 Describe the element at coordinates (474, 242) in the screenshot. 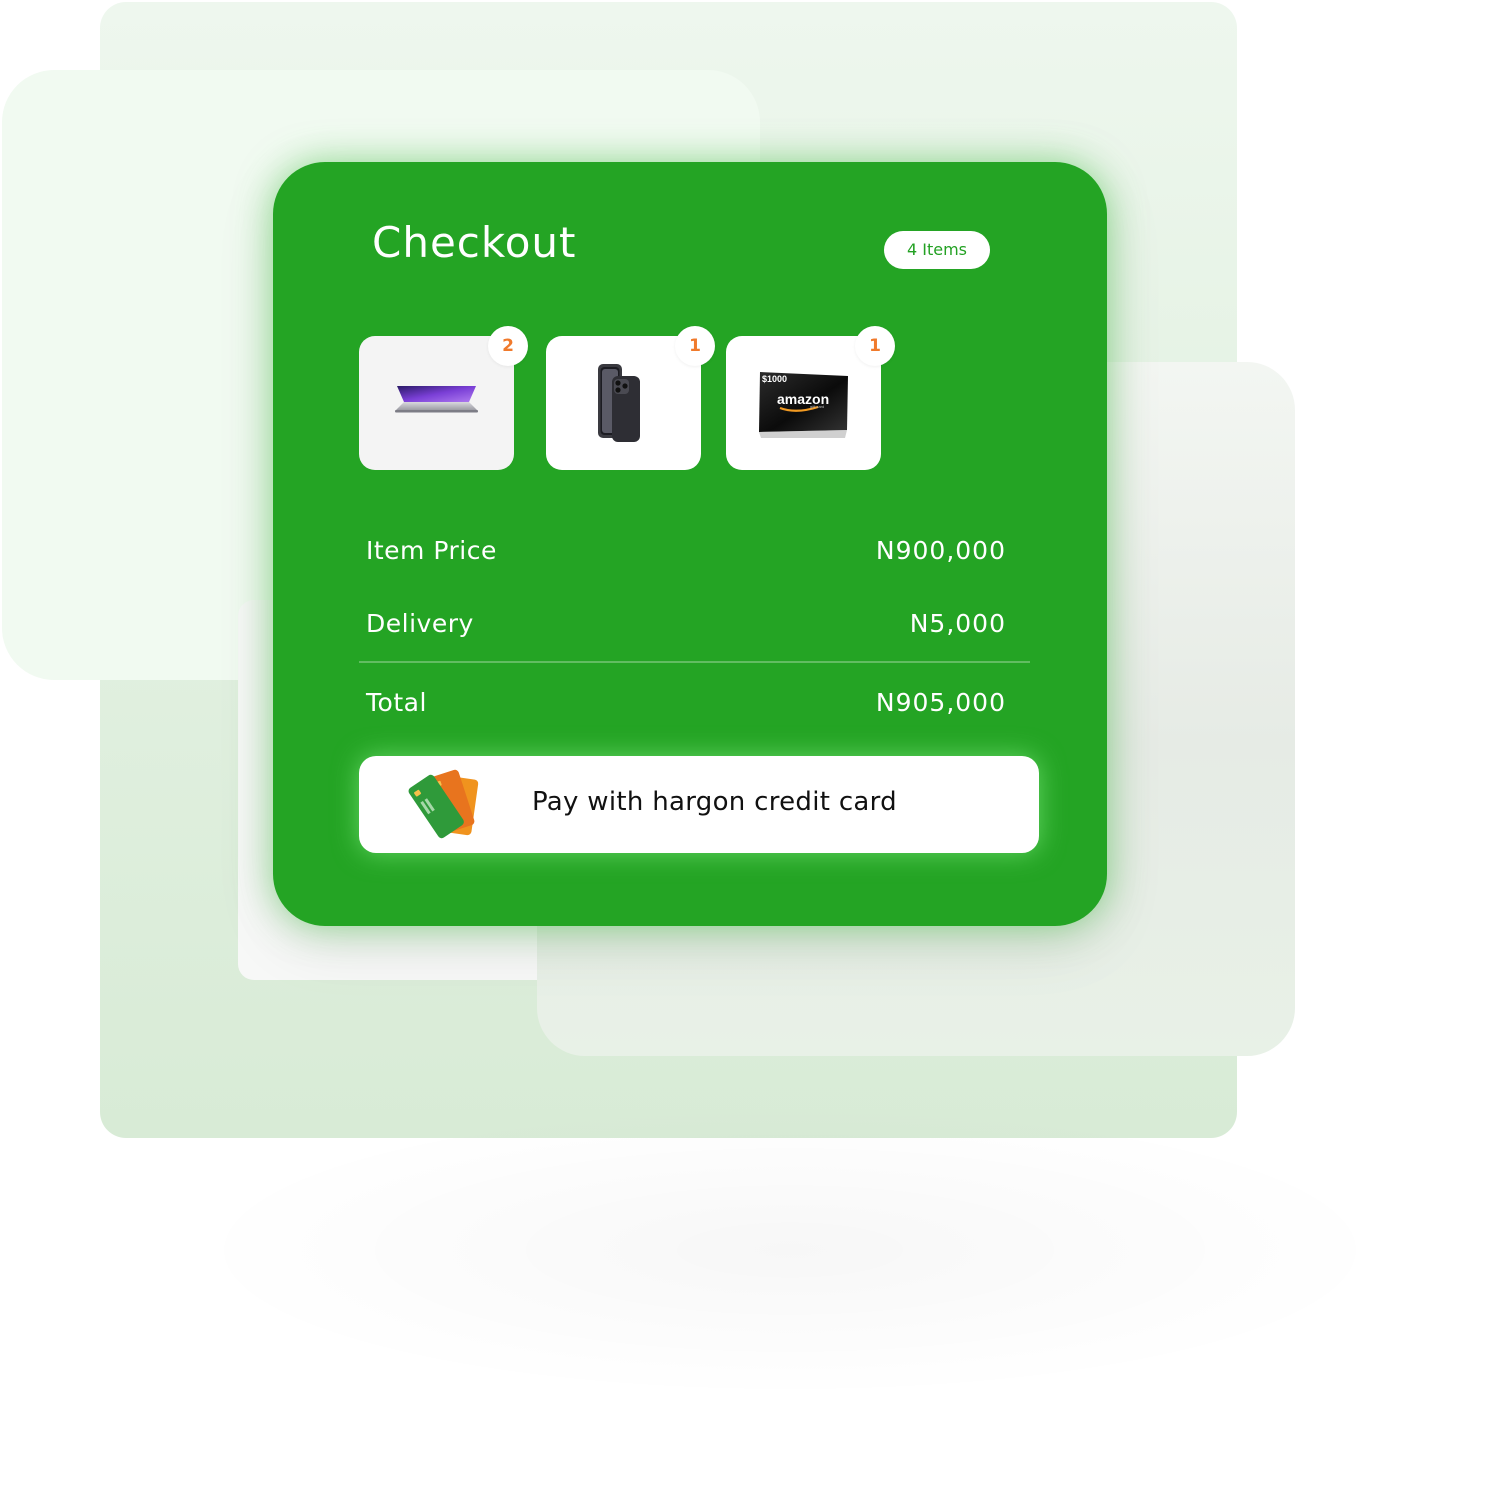

I see `checkout-title: Checkout` at that location.